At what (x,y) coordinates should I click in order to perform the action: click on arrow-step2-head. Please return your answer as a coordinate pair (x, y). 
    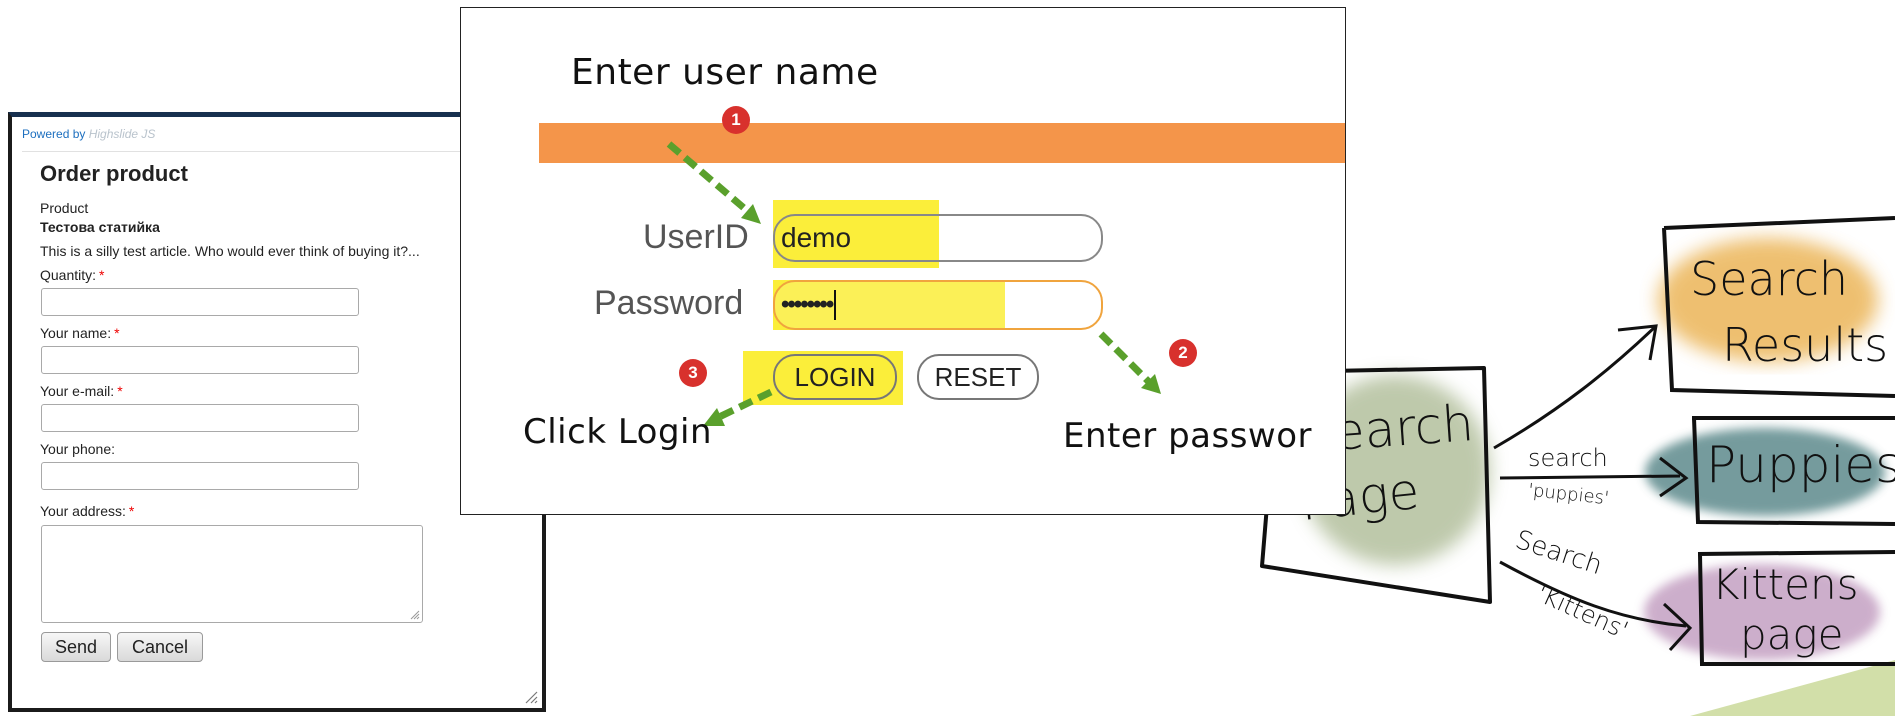
    Looking at the image, I should click on (1151, 384).